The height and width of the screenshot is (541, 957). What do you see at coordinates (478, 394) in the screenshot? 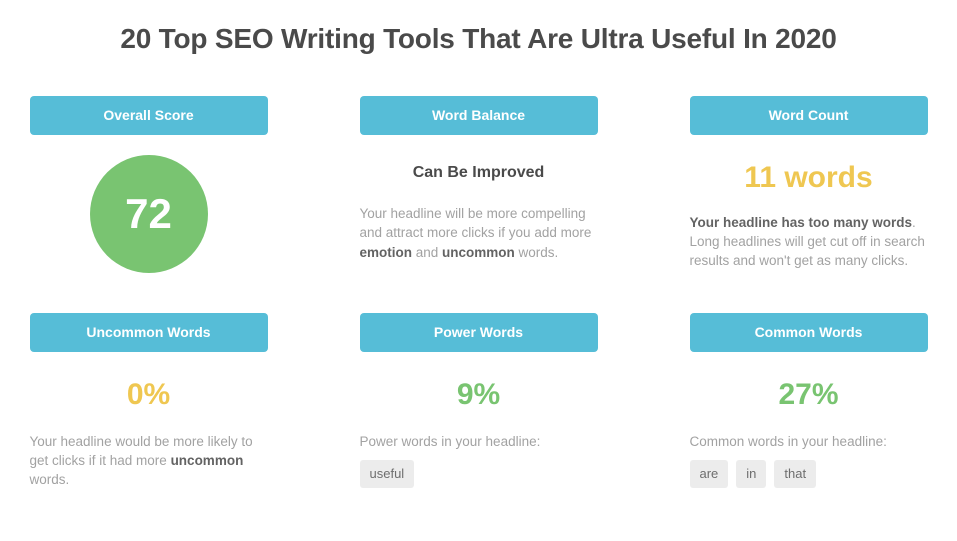
I see `power-words-value: 9%` at bounding box center [478, 394].